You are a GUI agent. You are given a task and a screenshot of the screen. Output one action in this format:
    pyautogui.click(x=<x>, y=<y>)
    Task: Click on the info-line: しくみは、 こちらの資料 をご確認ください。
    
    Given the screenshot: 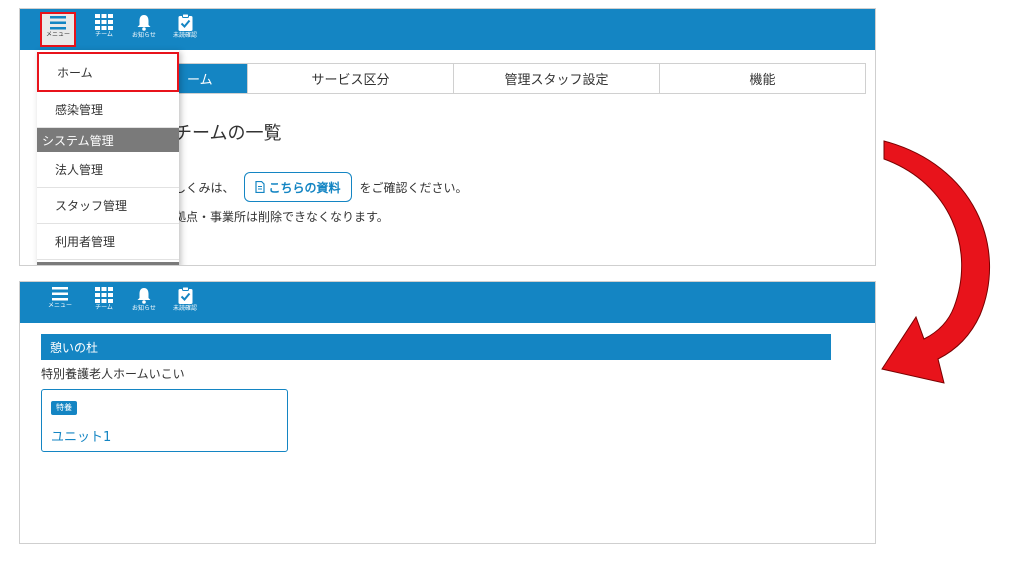 What is the action you would take?
    pyautogui.click(x=321, y=187)
    